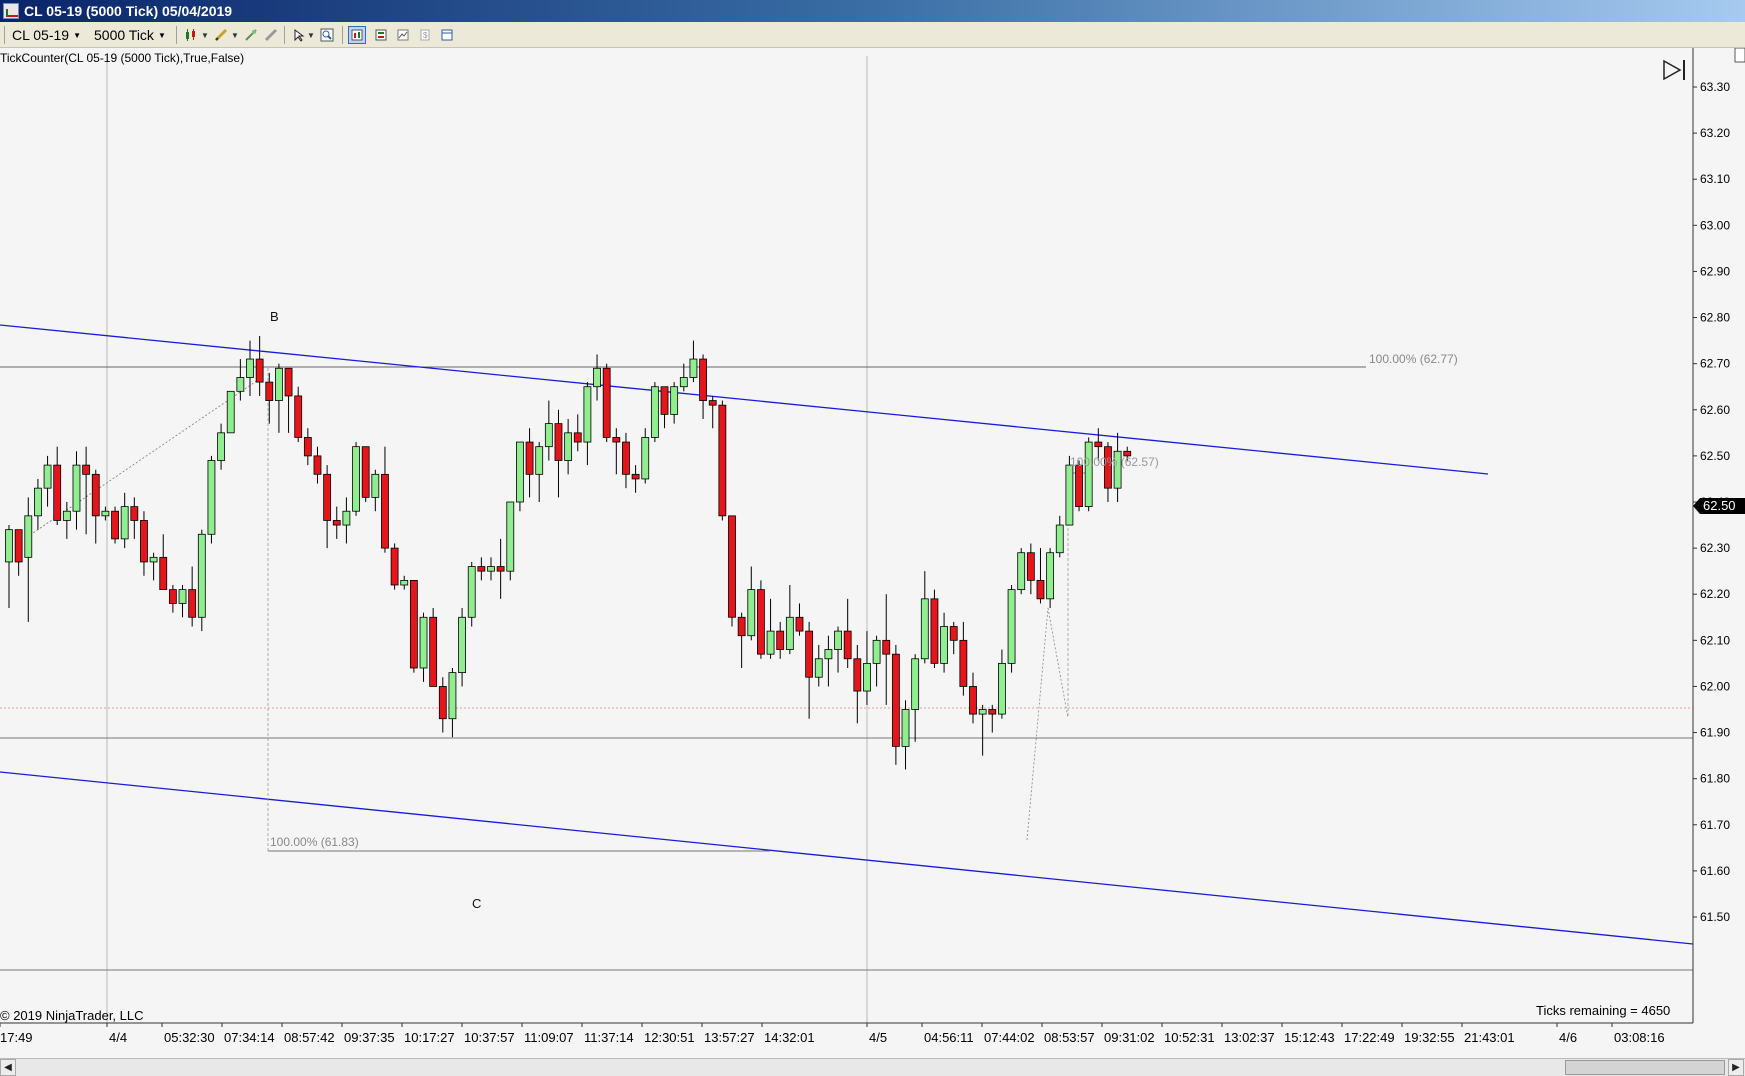  Describe the element at coordinates (251, 35) in the screenshot. I see `draw-tool-icon` at that location.